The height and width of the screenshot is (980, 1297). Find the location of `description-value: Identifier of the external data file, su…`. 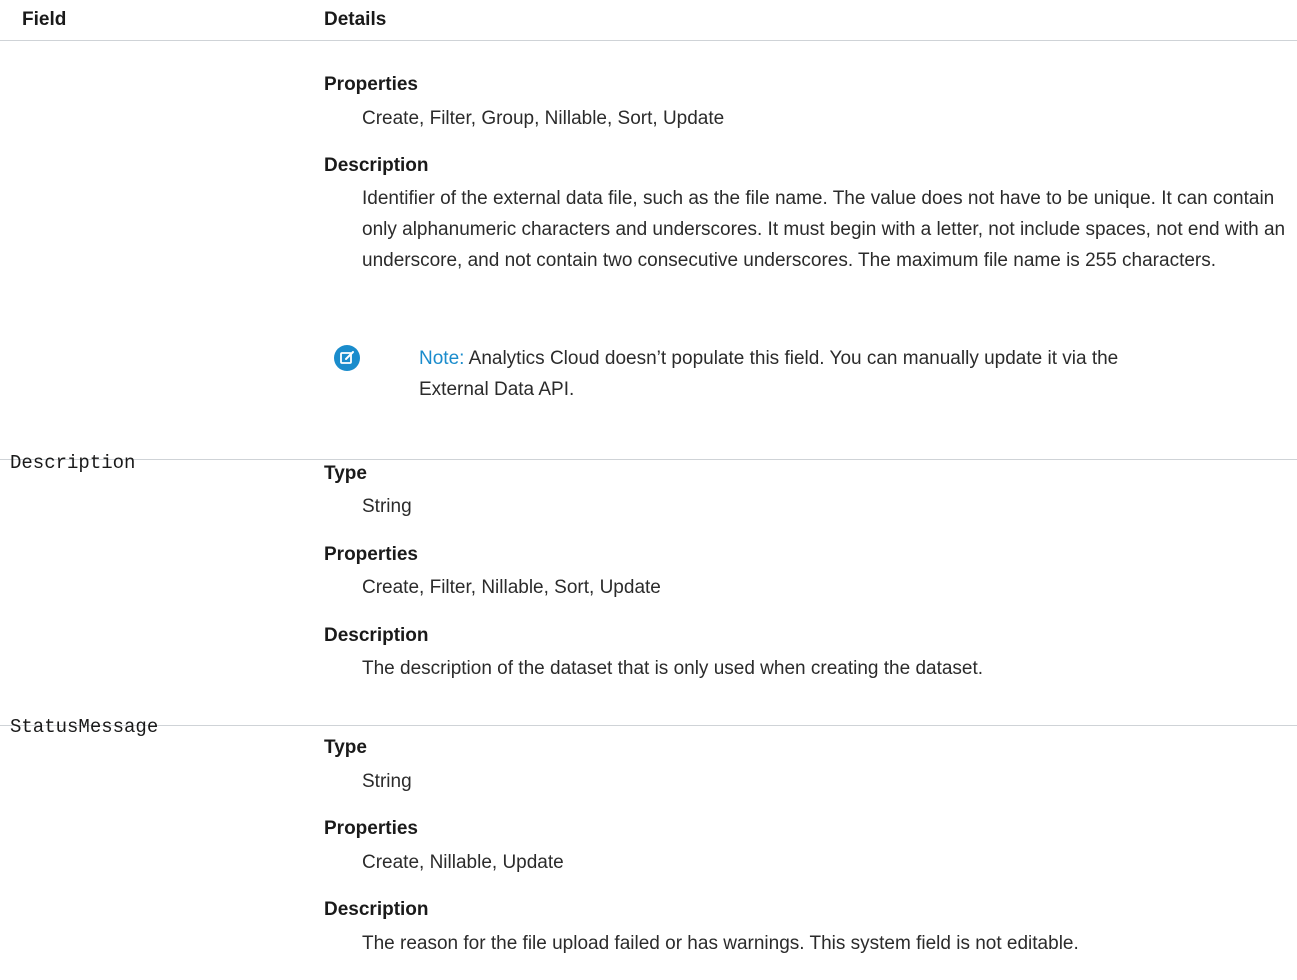

description-value: Identifier of the external data file, su… is located at coordinates (824, 229).